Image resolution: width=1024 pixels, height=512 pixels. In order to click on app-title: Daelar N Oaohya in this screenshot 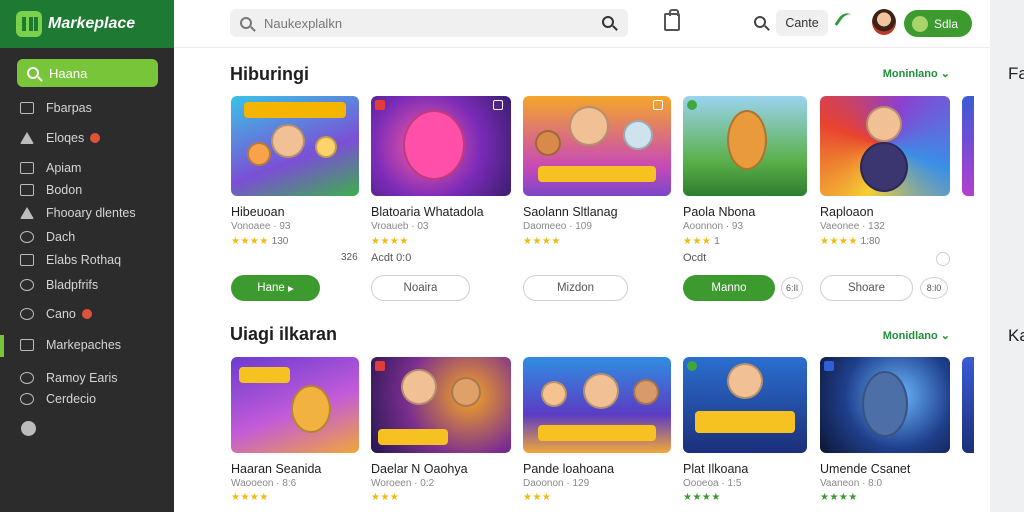, I will do `click(419, 469)`.